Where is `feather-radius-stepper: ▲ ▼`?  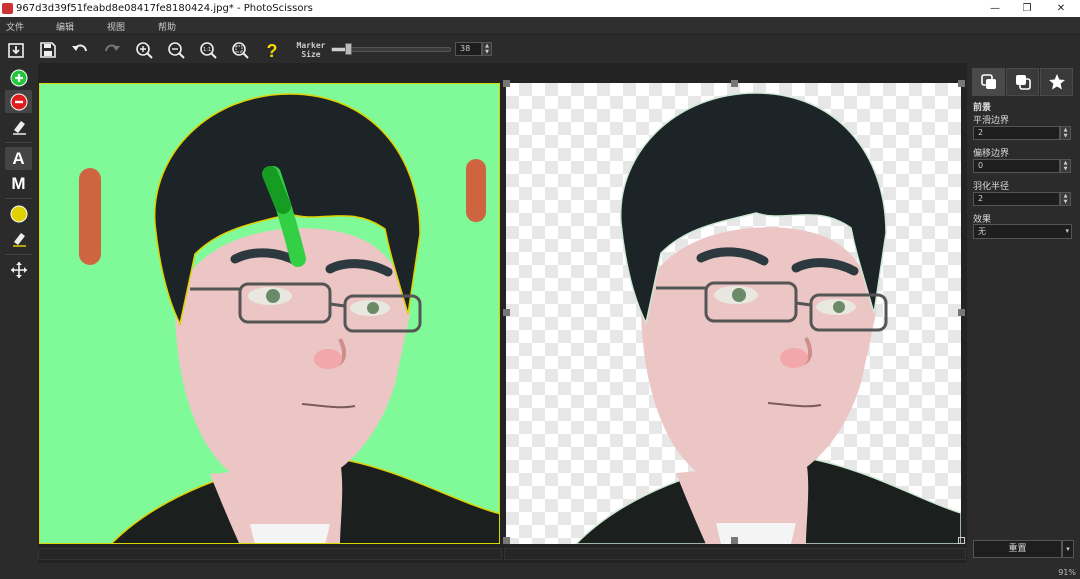
feather-radius-stepper: ▲ ▼ is located at coordinates (1065, 199).